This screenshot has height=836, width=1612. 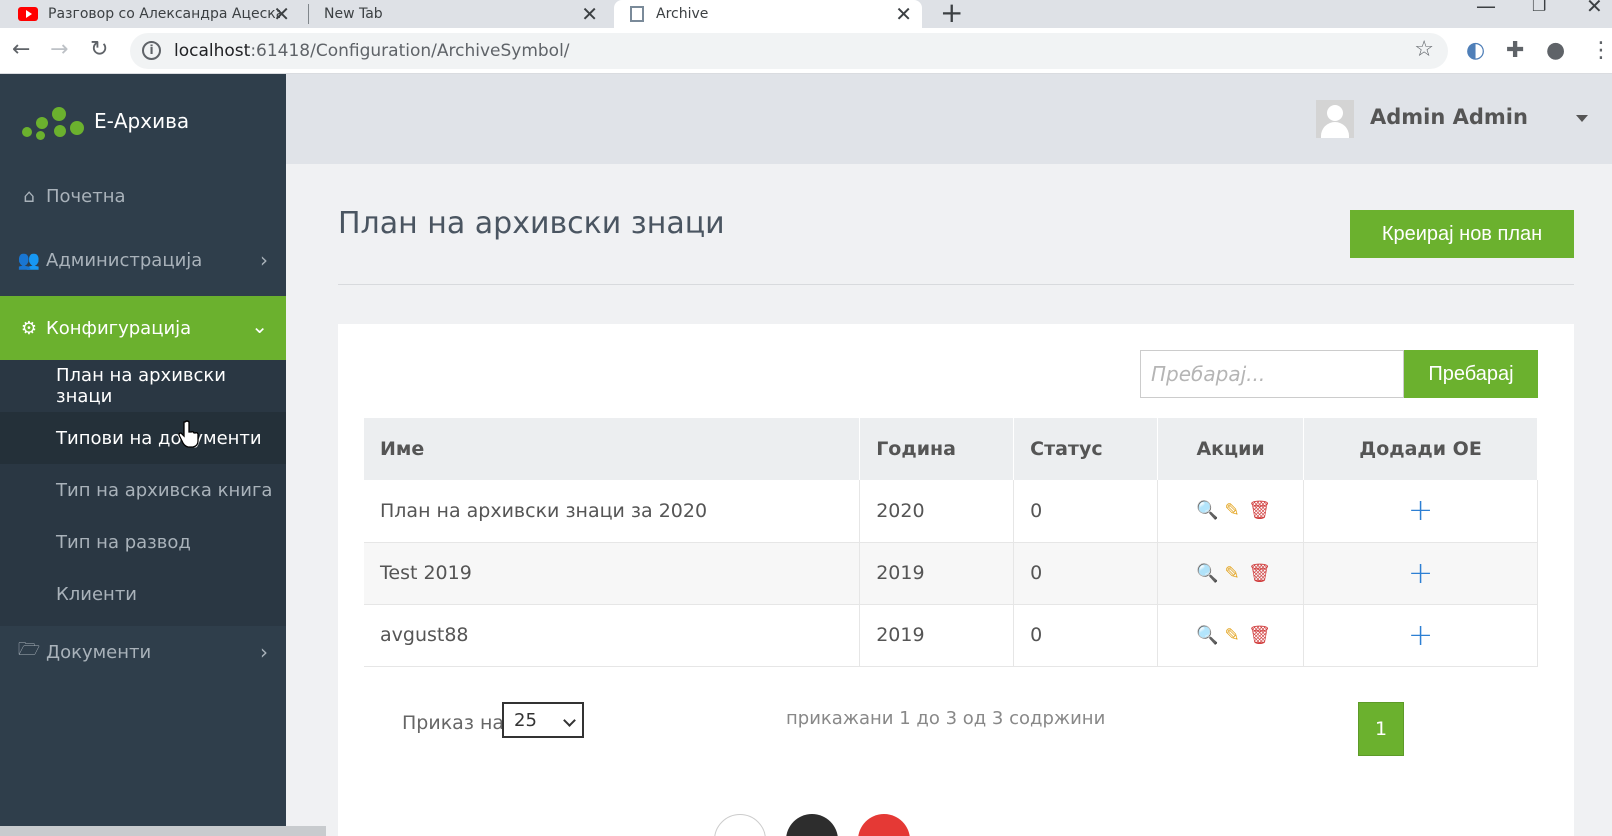 I want to click on sidebar-item-configuration: ⚙ Конфигурација ⌄, so click(x=143, y=328).